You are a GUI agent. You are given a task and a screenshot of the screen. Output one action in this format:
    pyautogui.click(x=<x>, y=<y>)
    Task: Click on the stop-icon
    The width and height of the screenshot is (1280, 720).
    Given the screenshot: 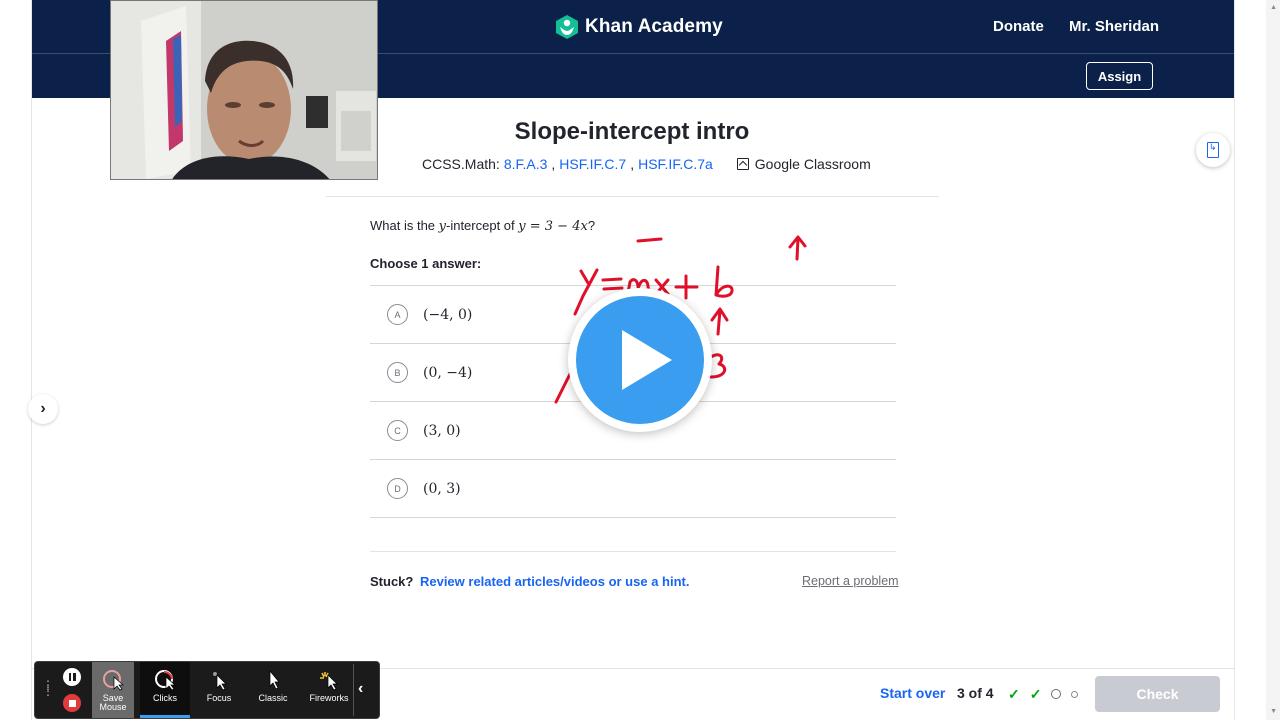 What is the action you would take?
    pyautogui.click(x=72, y=703)
    